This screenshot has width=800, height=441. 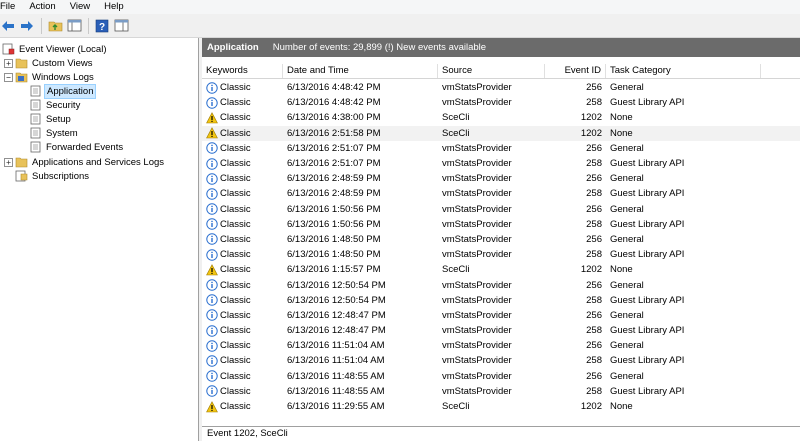 I want to click on menu-view: View, so click(x=80, y=7).